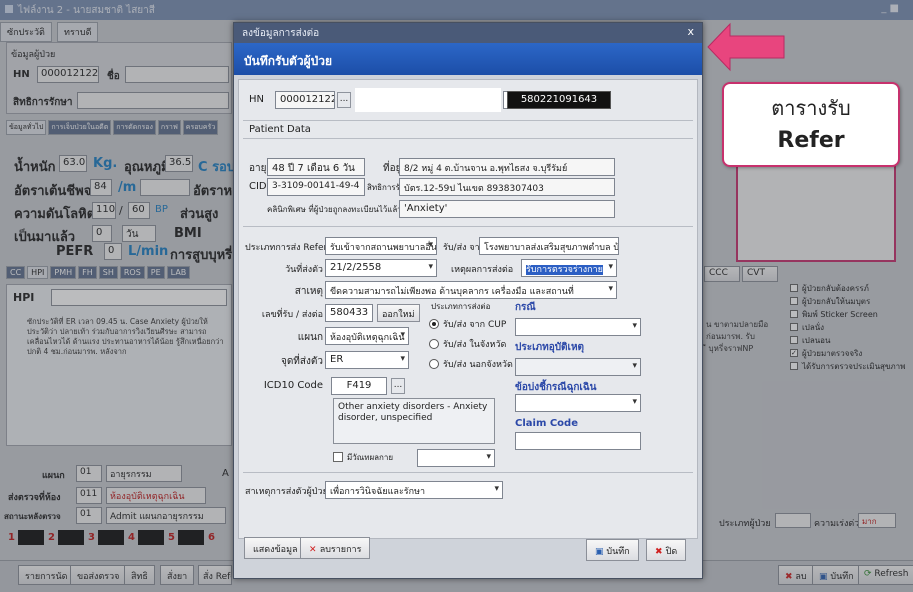  Describe the element at coordinates (314, 550) in the screenshot. I see `delete-x-icon: ✕` at that location.